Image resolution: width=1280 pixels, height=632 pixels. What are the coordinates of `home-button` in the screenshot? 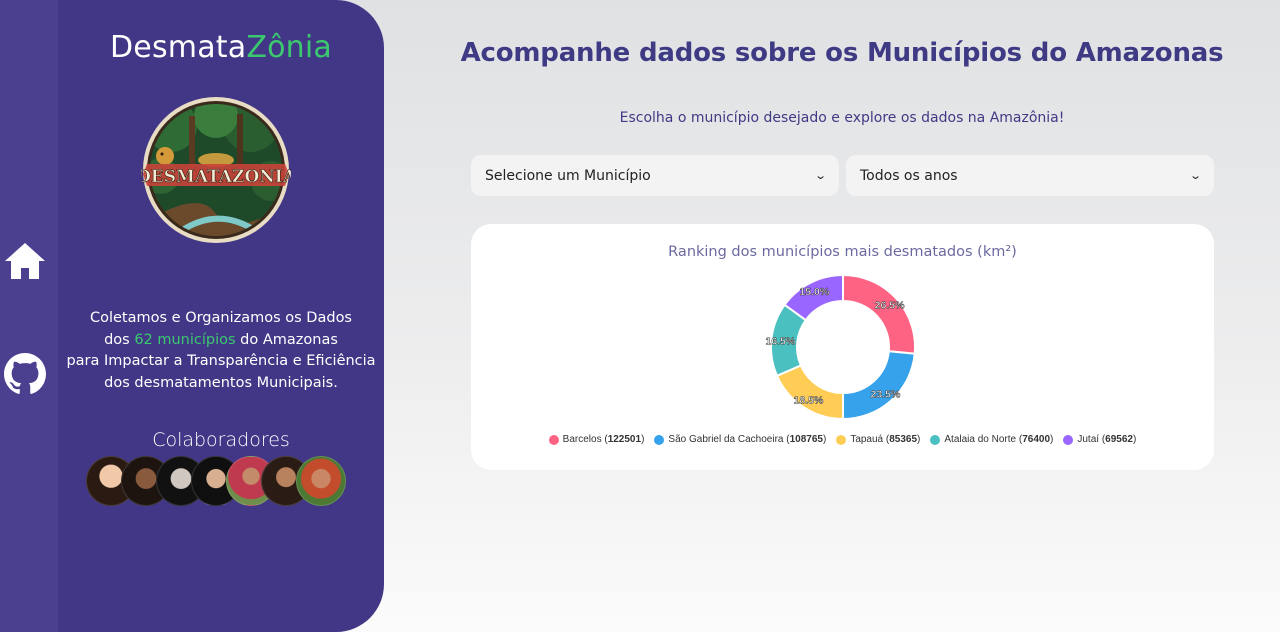 It's located at (25, 261).